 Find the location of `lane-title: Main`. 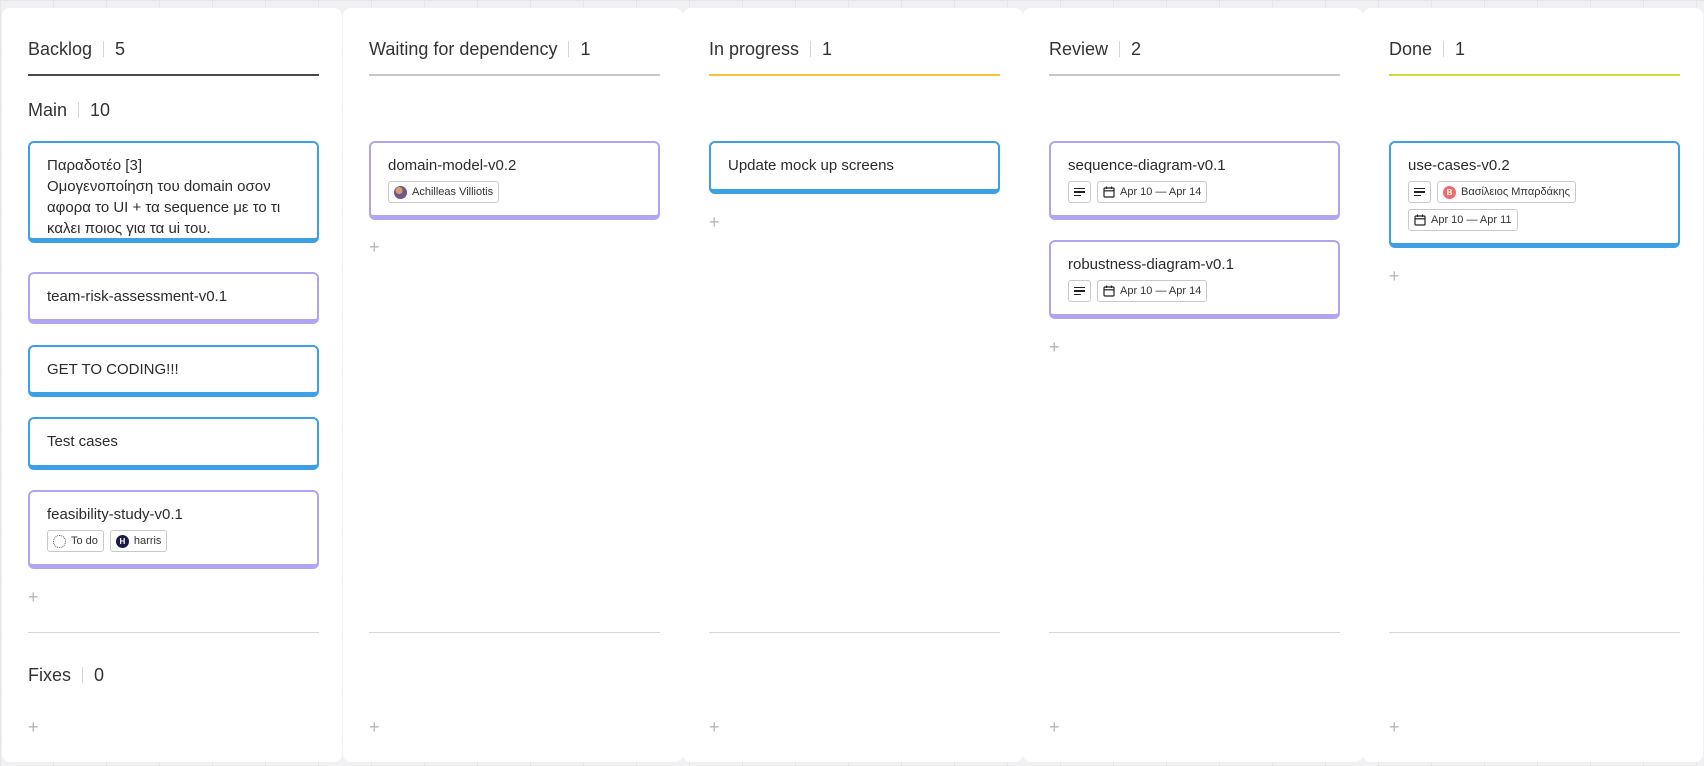

lane-title: Main is located at coordinates (48, 109).